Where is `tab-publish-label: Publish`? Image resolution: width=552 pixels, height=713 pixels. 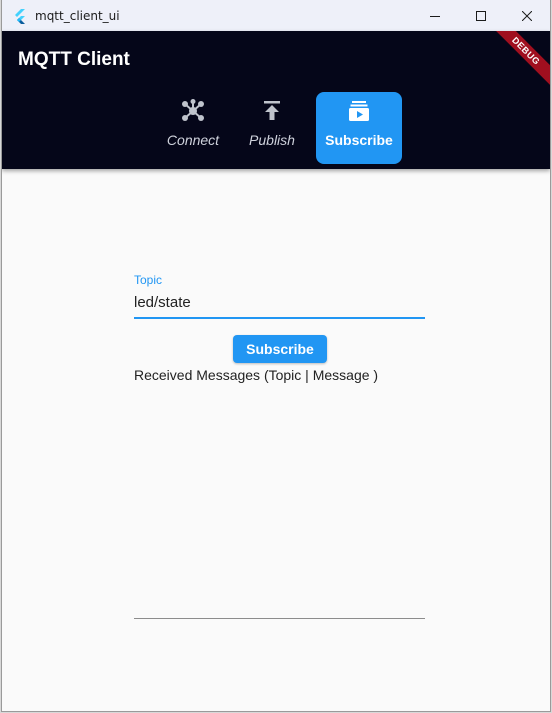
tab-publish-label: Publish is located at coordinates (272, 140).